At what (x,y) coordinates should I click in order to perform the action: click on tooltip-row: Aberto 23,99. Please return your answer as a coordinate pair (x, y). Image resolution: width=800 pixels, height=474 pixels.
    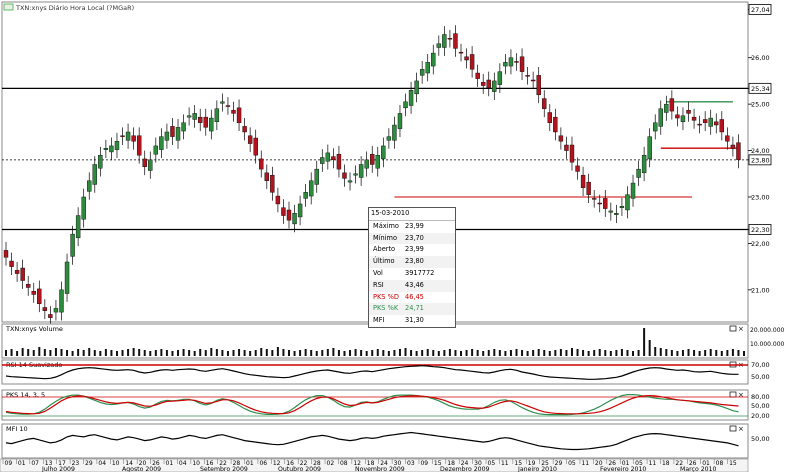
    Looking at the image, I should click on (412, 250).